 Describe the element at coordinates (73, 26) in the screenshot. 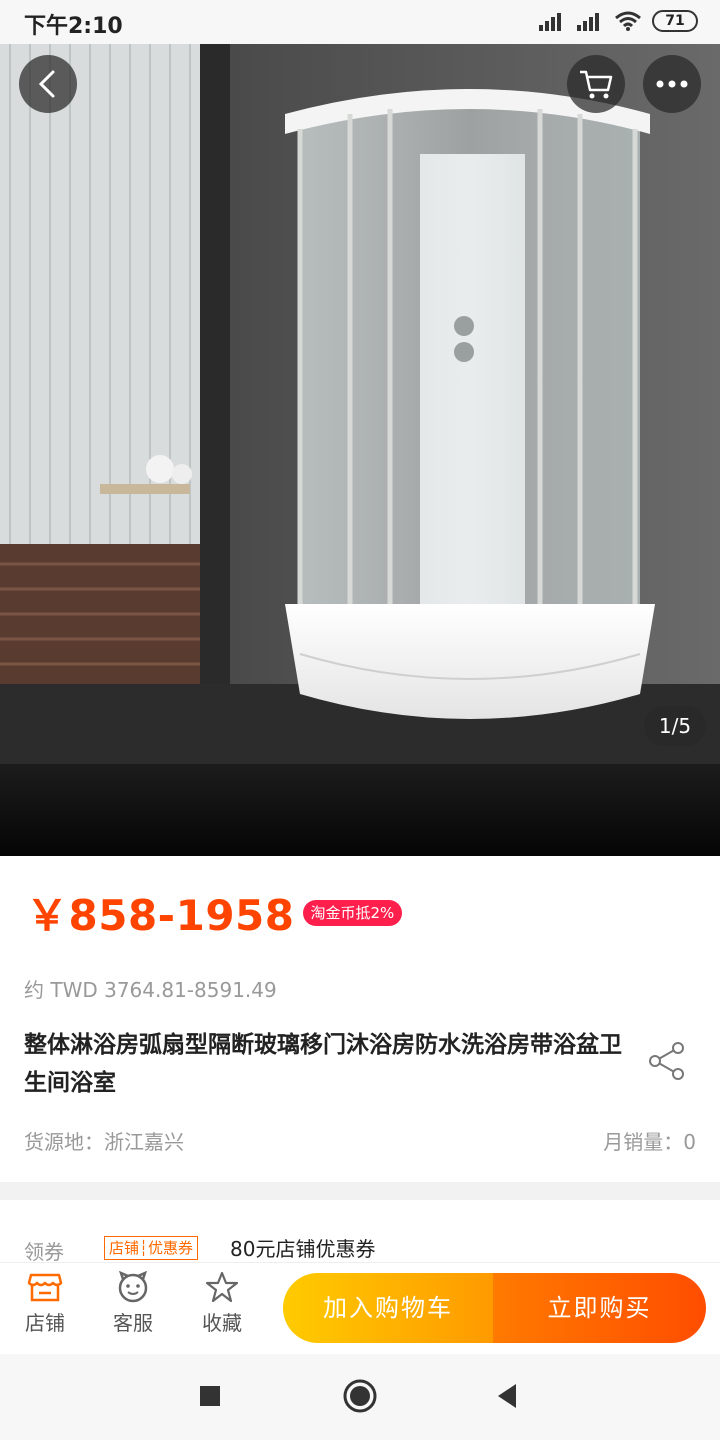

I see `status-time: 下午2:10` at that location.